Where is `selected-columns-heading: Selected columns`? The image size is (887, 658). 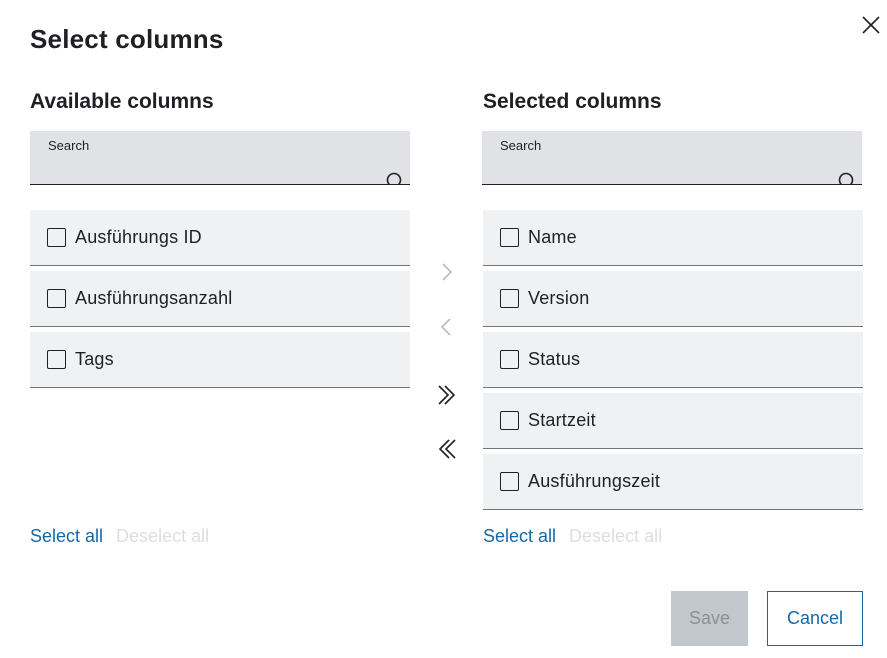 selected-columns-heading: Selected columns is located at coordinates (572, 101).